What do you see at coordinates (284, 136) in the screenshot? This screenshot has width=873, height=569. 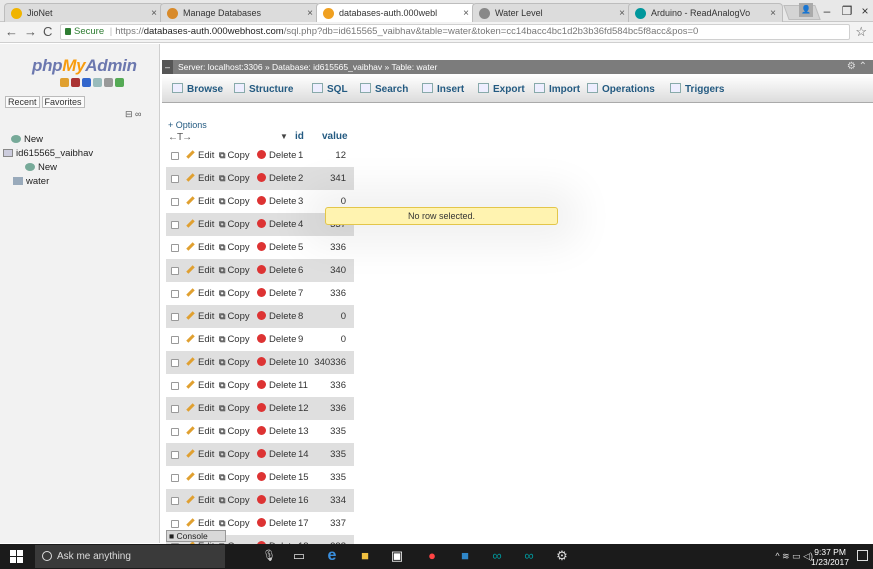 I see `sort-dropdown-icon: ▼` at bounding box center [284, 136].